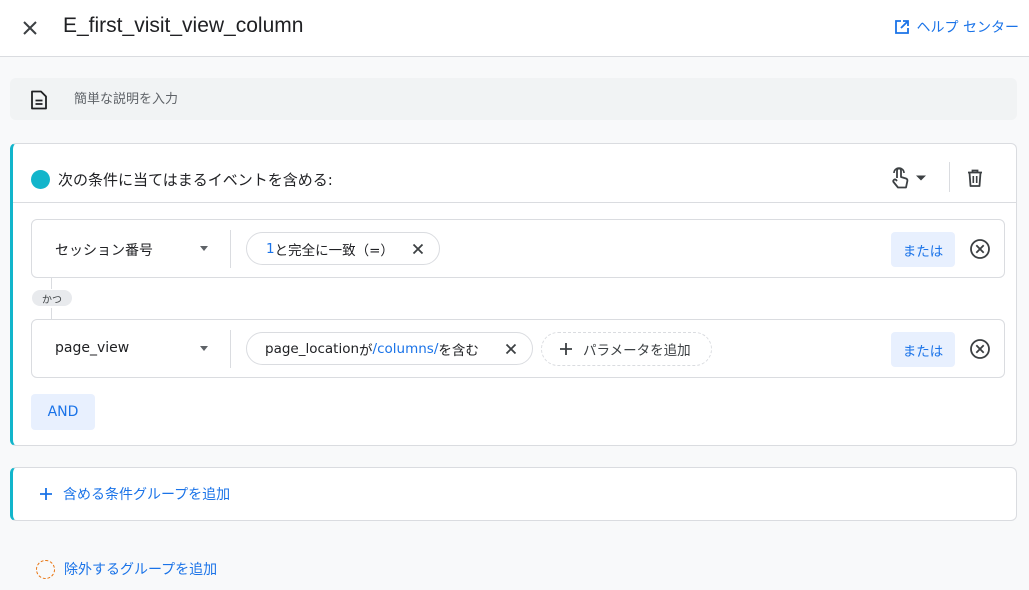 This screenshot has height=590, width=1029. Describe the element at coordinates (901, 27) in the screenshot. I see `open-in-new-icon` at that location.